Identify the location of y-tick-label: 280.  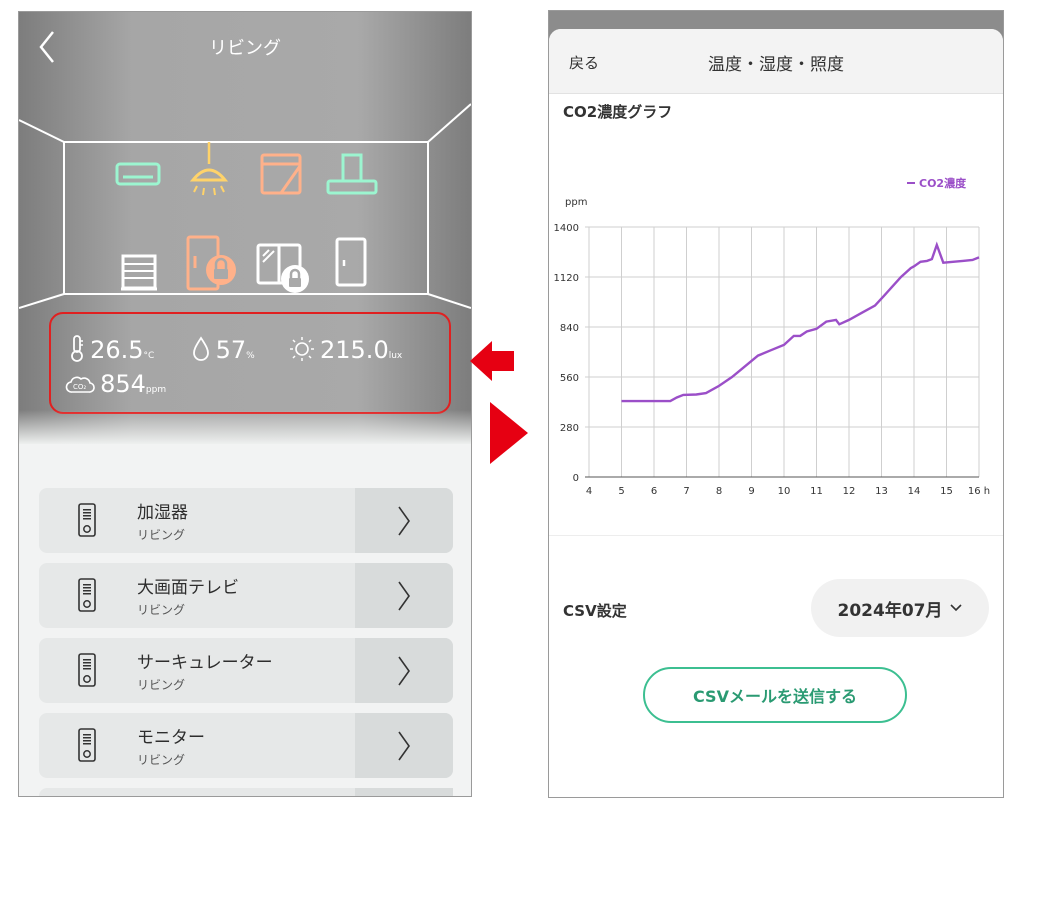
(569, 428).